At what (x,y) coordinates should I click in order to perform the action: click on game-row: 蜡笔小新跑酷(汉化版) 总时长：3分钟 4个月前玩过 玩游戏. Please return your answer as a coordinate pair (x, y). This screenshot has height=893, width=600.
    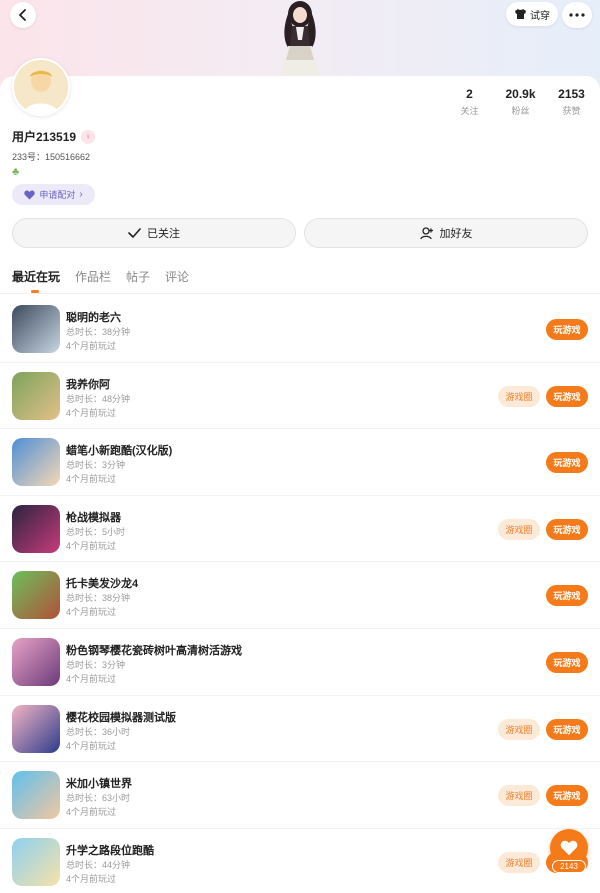
    Looking at the image, I should click on (300, 462).